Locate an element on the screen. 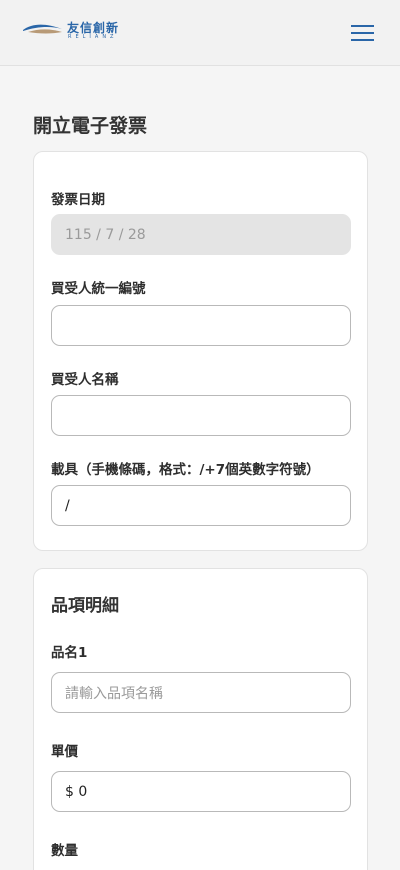 The width and height of the screenshot is (400, 870). invoice-date-field: 115 / 7 / 28 is located at coordinates (201, 234).